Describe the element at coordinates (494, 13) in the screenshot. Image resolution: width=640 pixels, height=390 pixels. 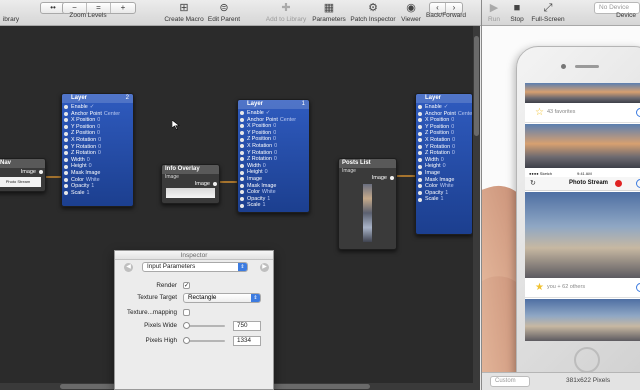
I see `run-button: ▶ Run` at that location.